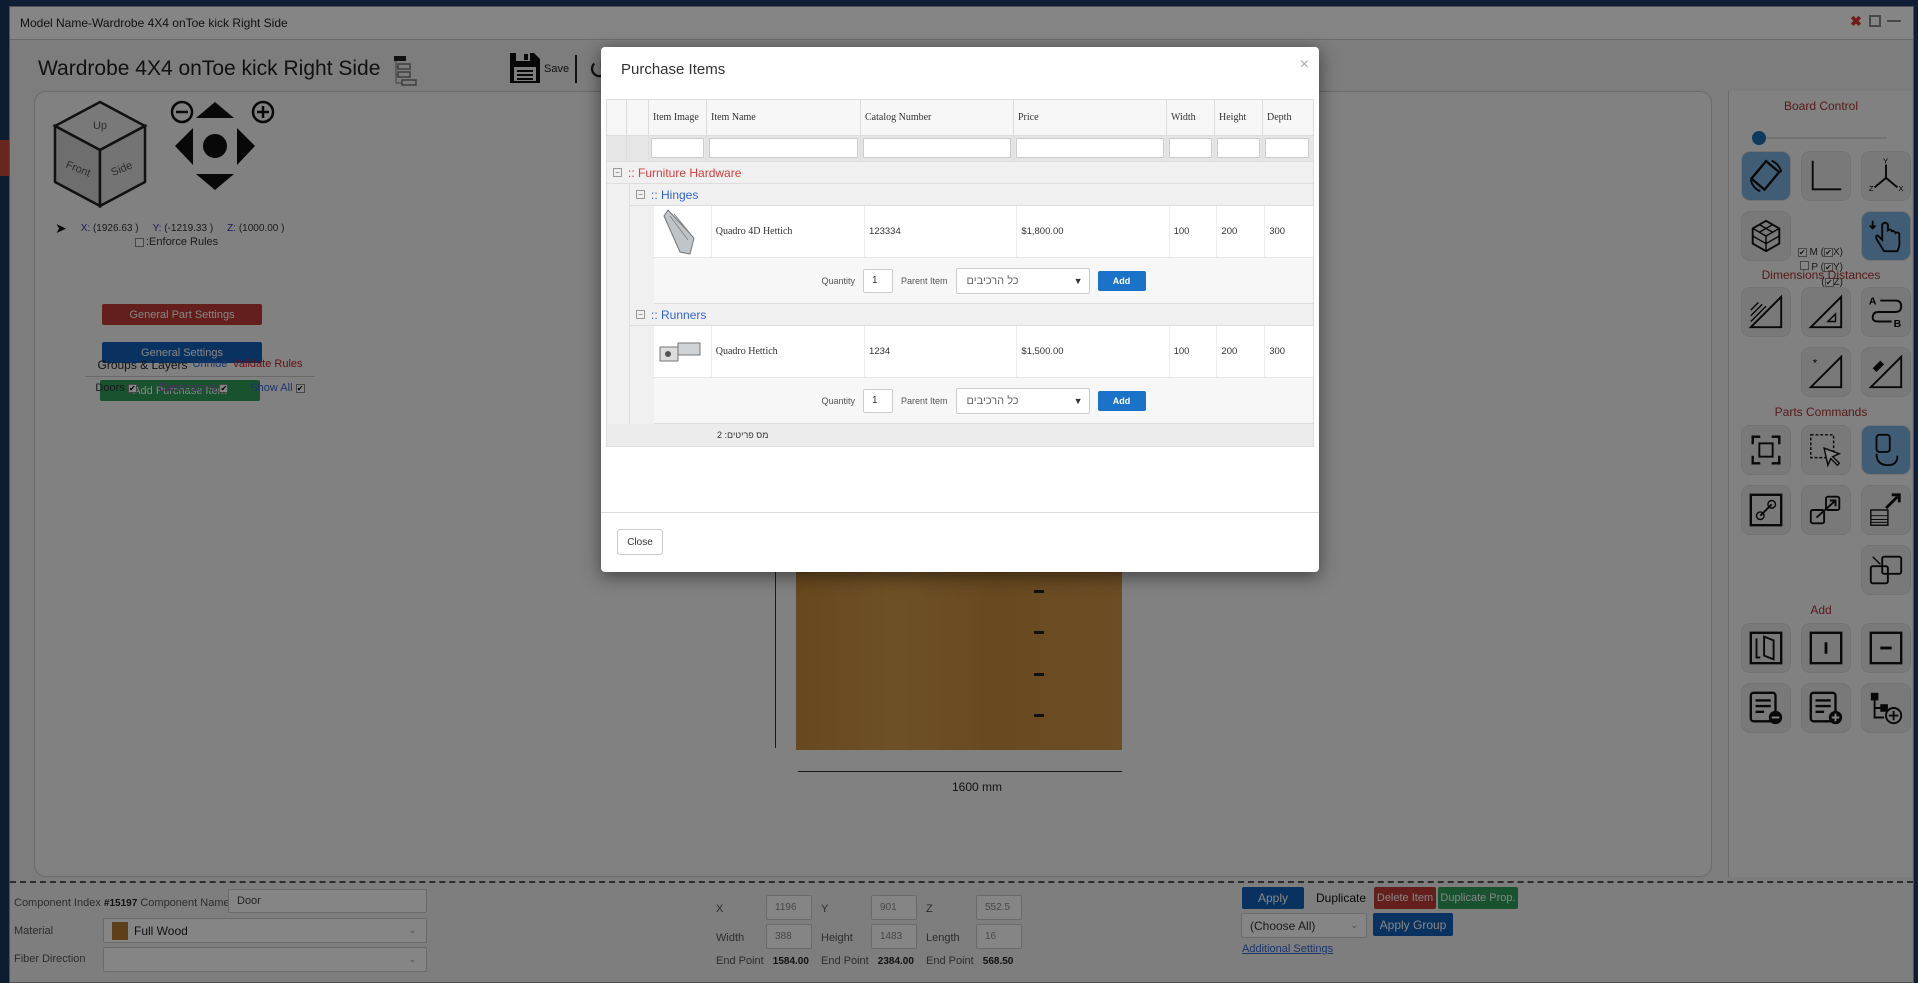  Describe the element at coordinates (783, 148) in the screenshot. I see `filter-item-name` at that location.